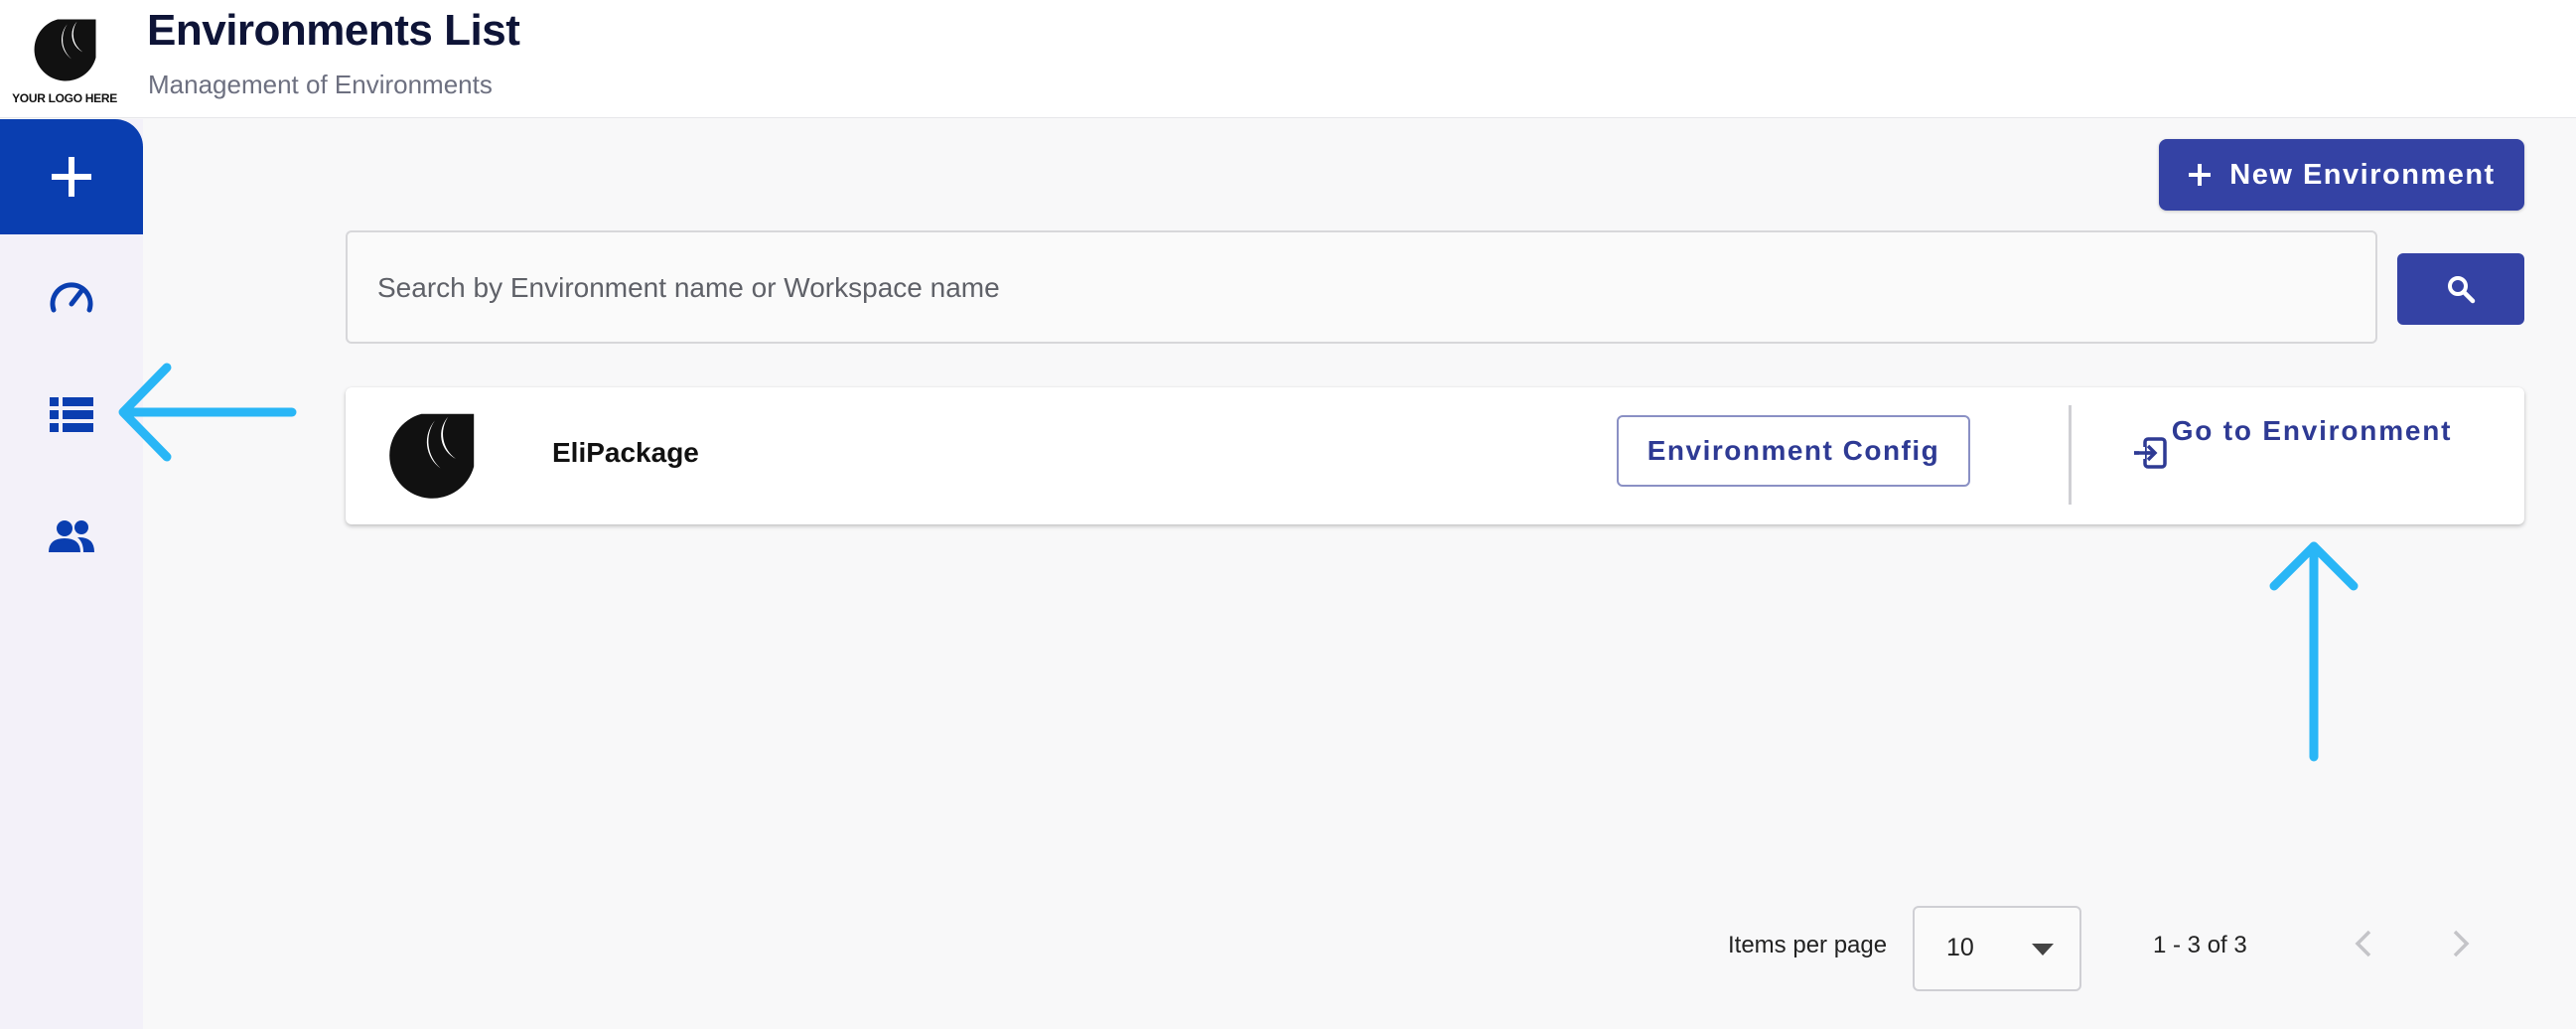  What do you see at coordinates (65, 50) in the screenshot?
I see `logo-icon` at bounding box center [65, 50].